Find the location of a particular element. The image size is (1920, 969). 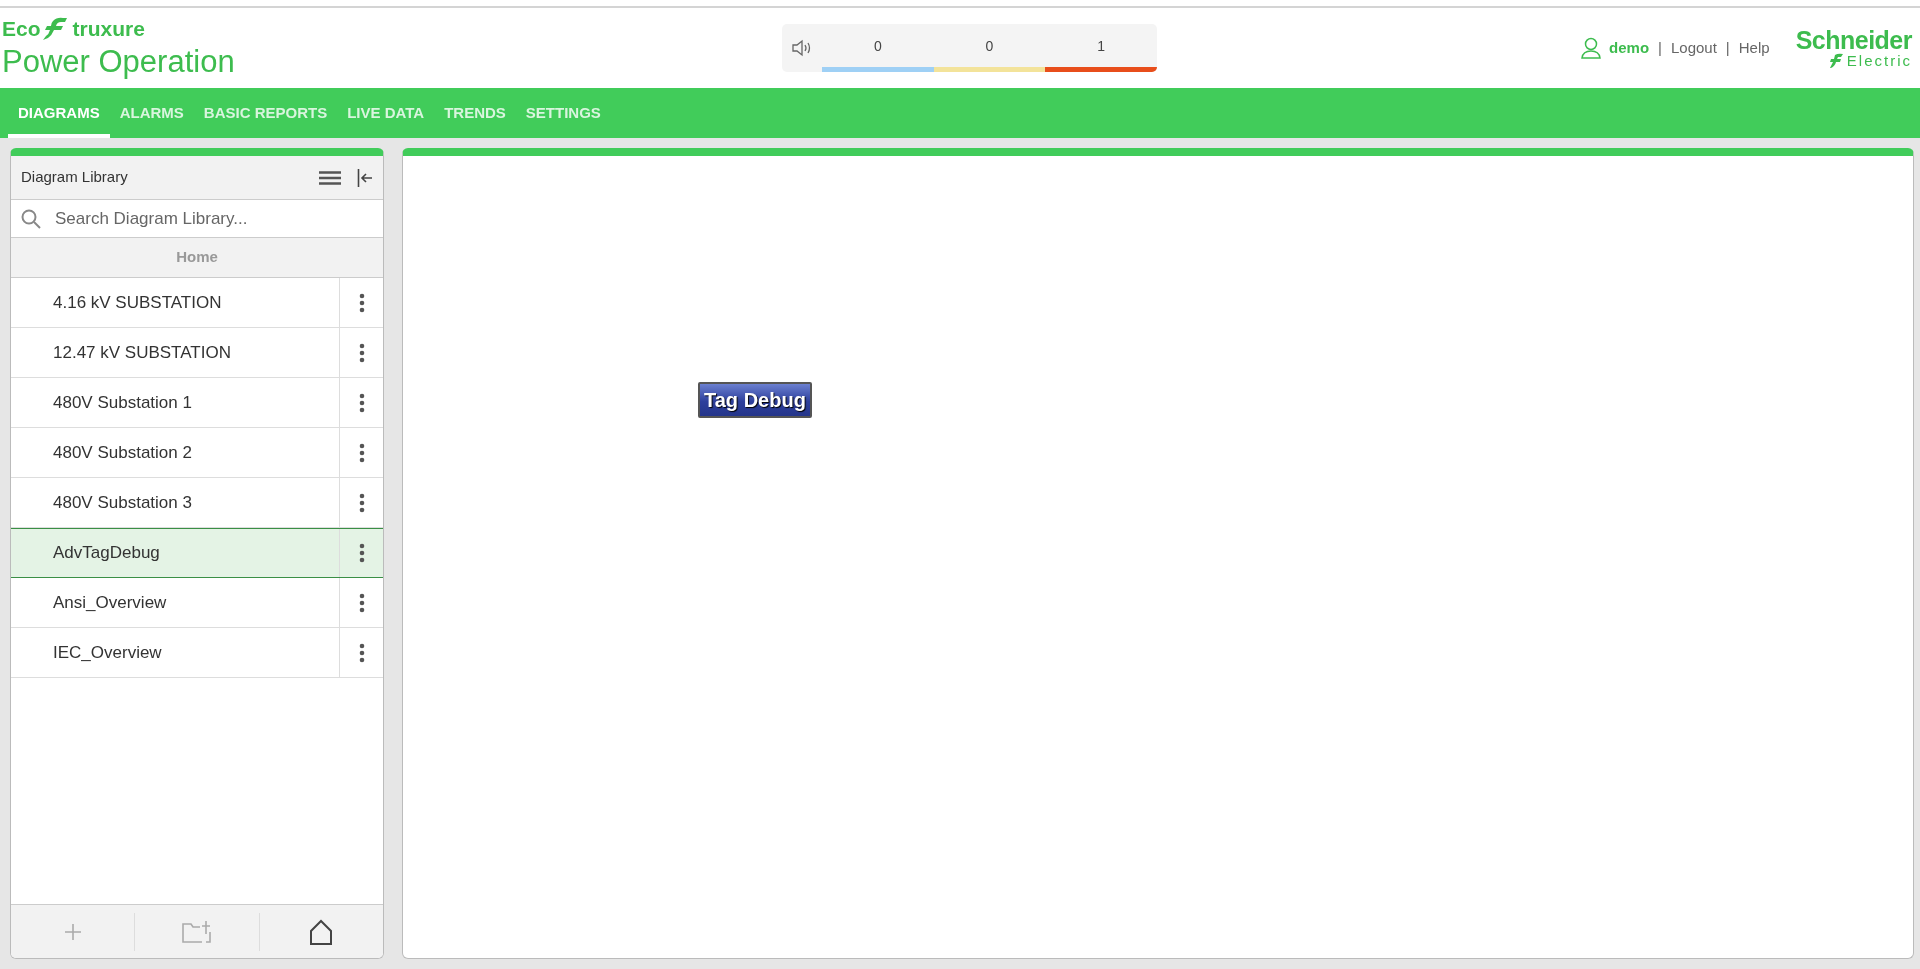

panel-title: Diagram Library is located at coordinates (74, 177).